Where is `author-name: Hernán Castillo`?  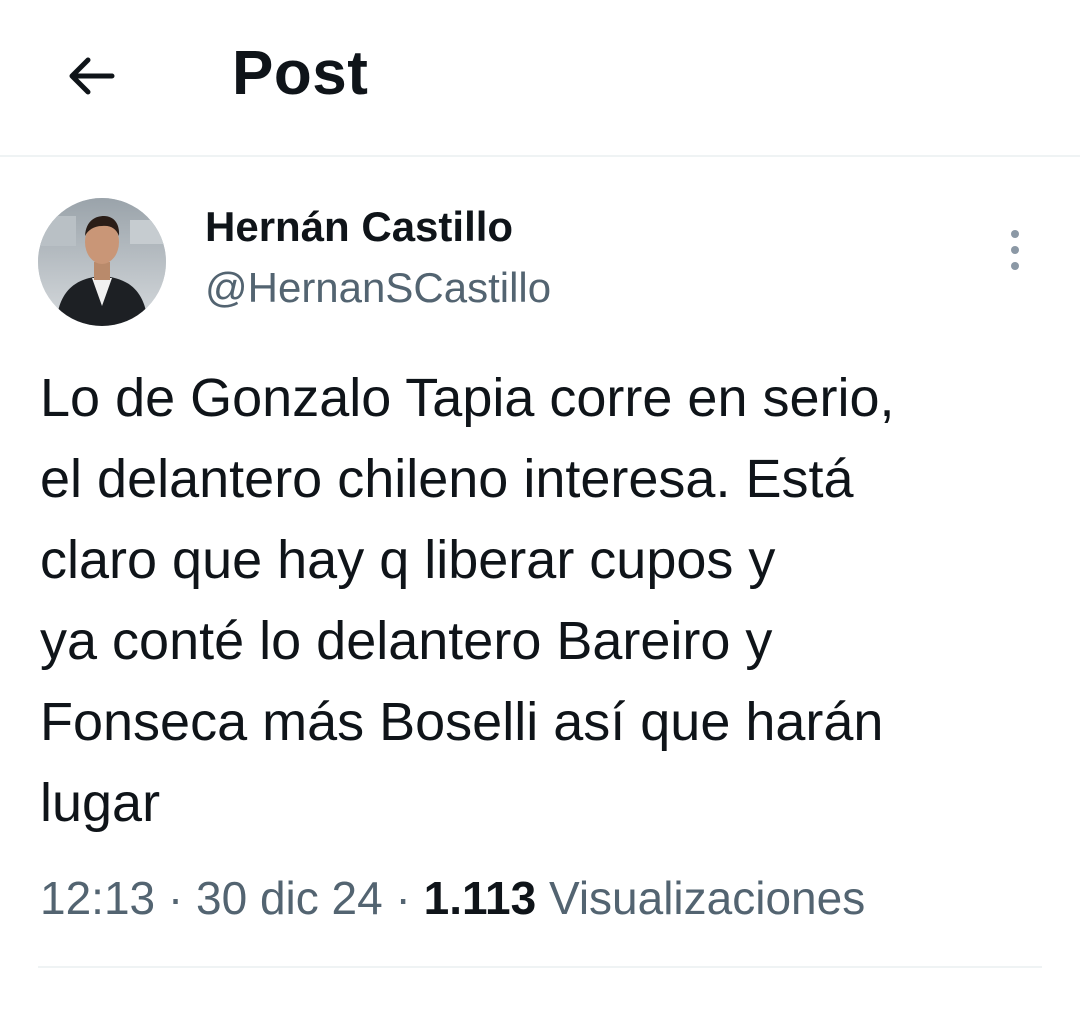
author-name: Hernán Castillo is located at coordinates (359, 227).